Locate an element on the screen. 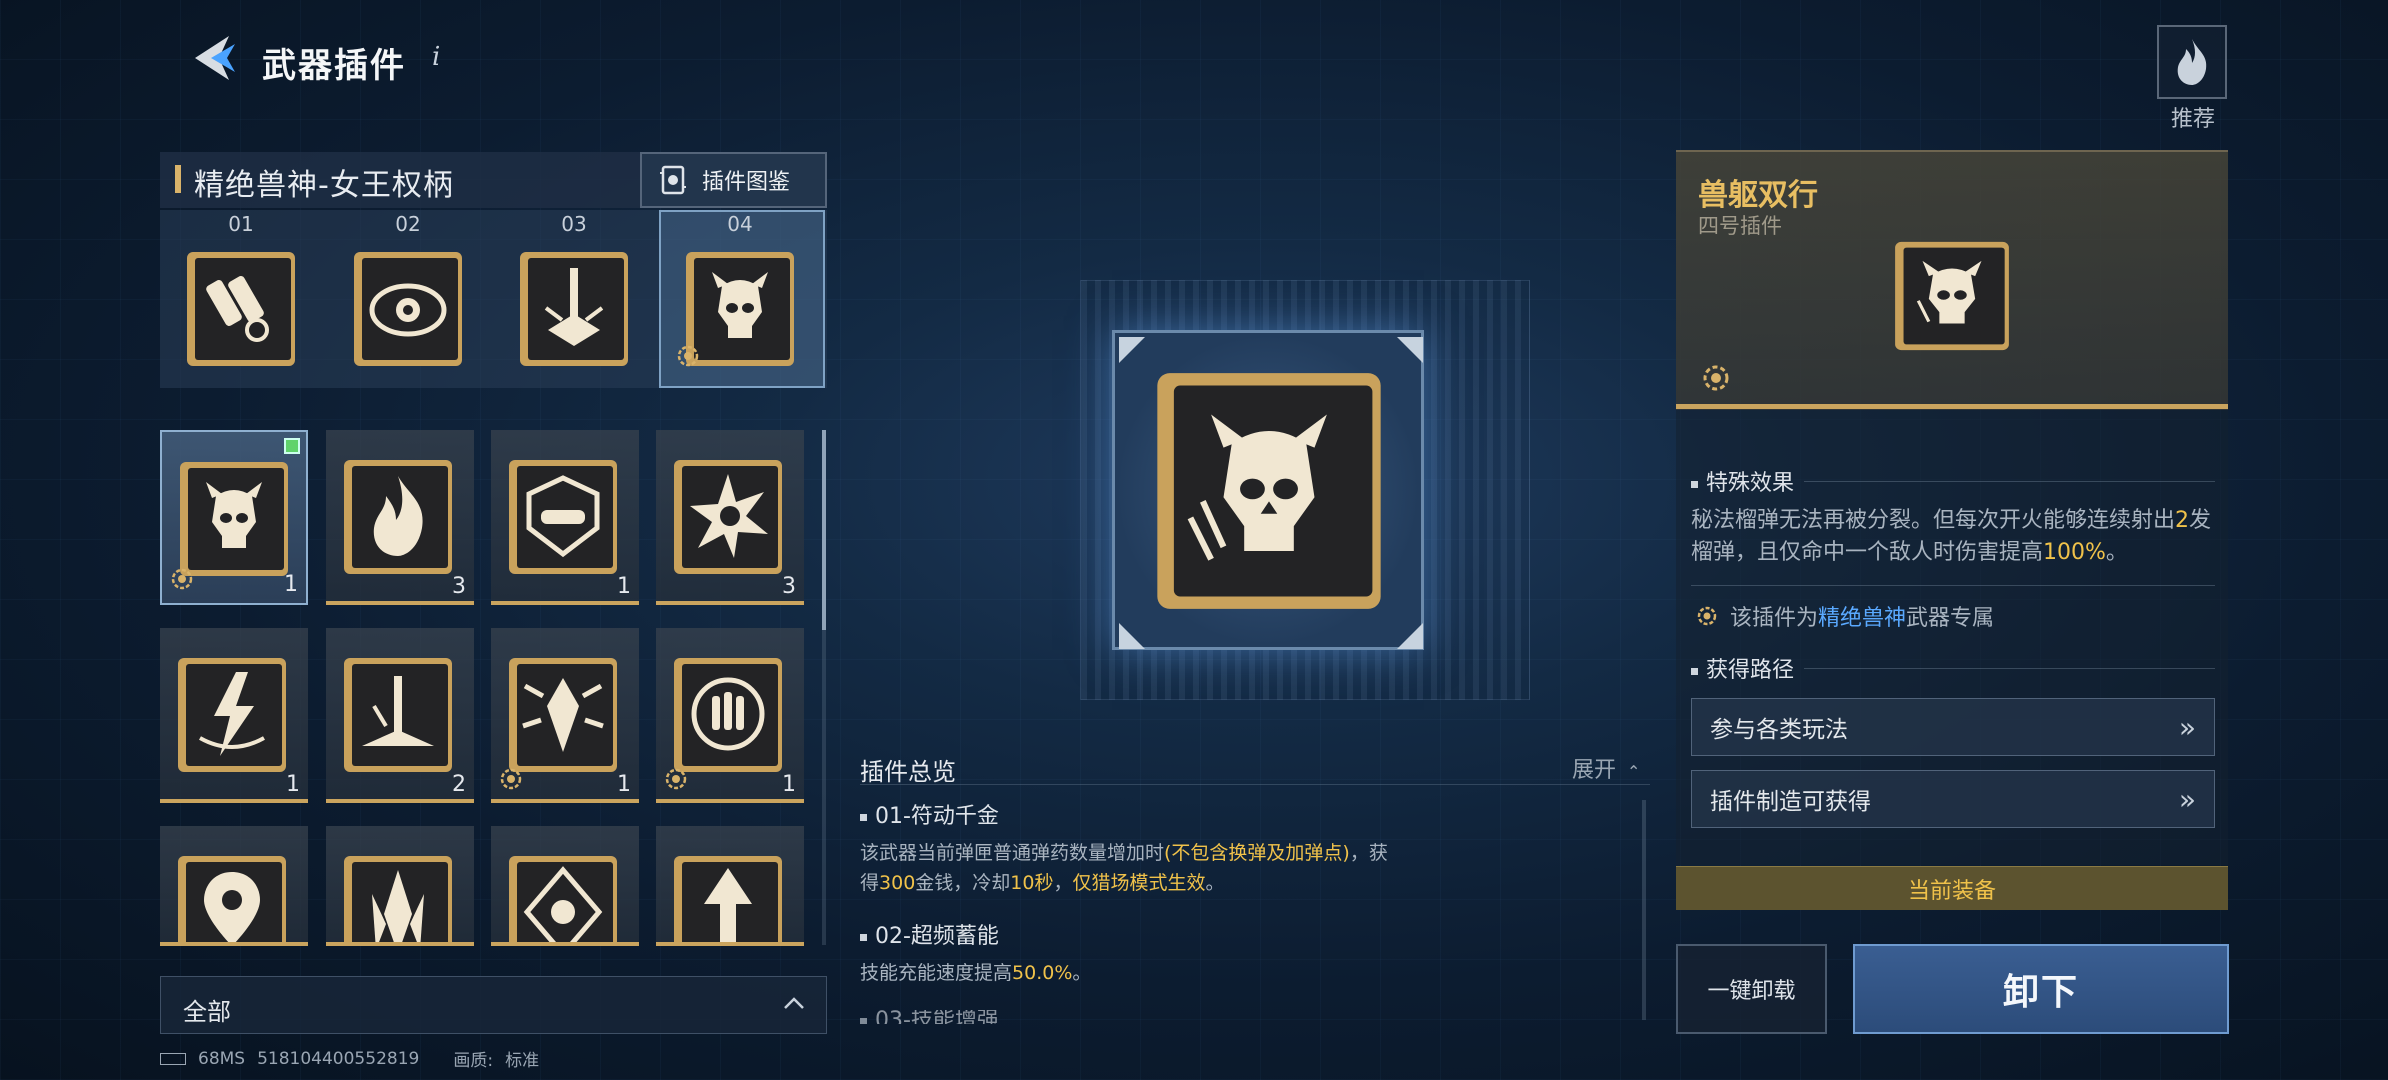  recommend-label: 推荐 is located at coordinates (2192, 119).